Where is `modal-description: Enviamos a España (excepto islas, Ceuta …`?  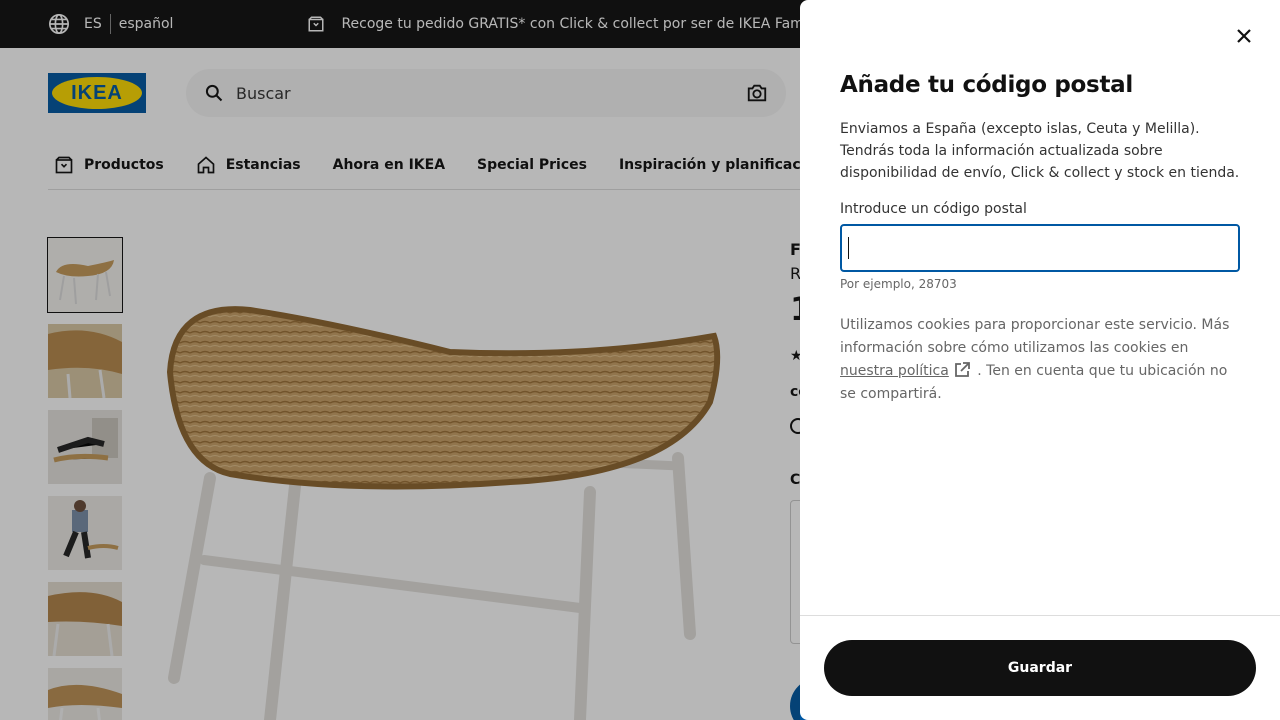
modal-description: Enviamos a España (excepto islas, Ceuta … is located at coordinates (1040, 151).